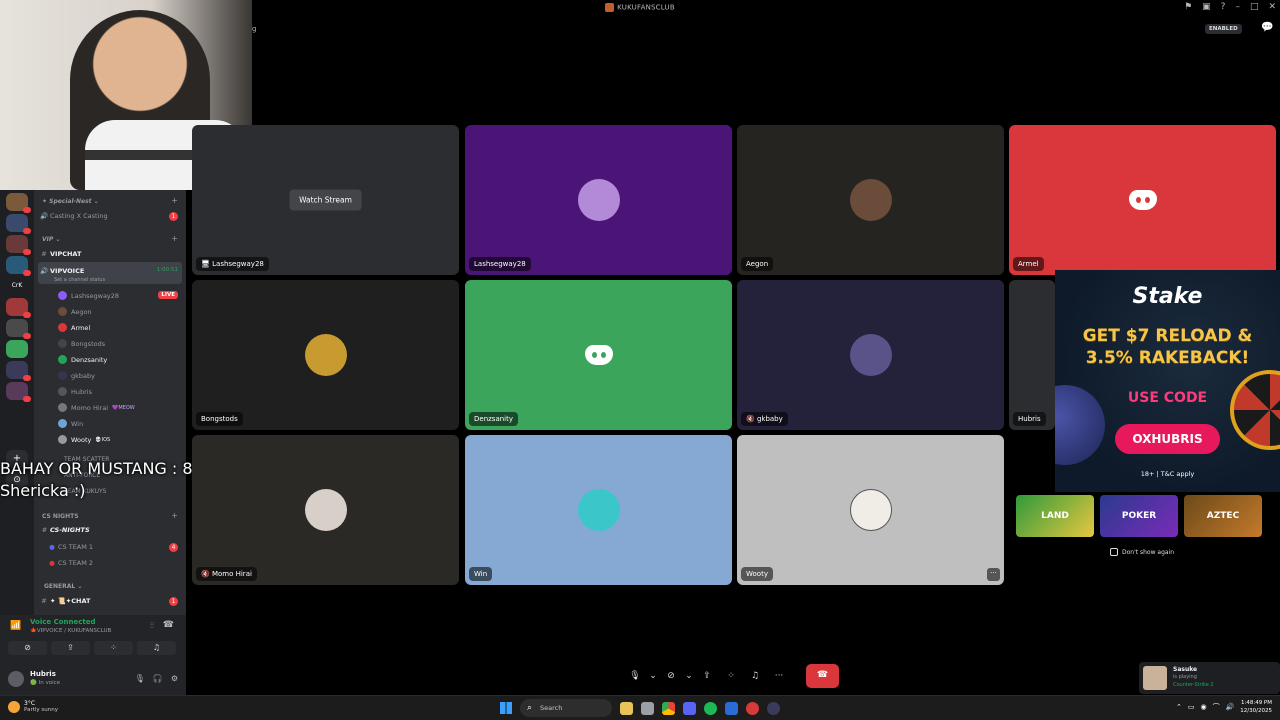  I want to click on spotify-icon, so click(710, 708).